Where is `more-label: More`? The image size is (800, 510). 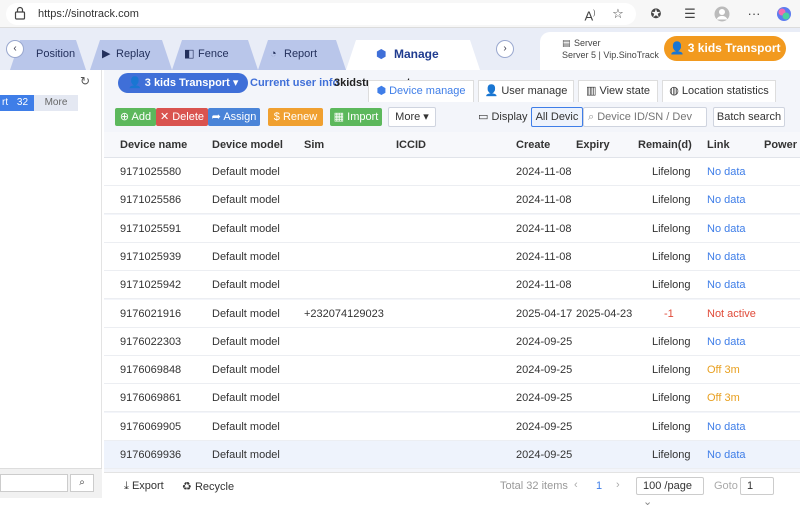 more-label: More is located at coordinates (56, 102).